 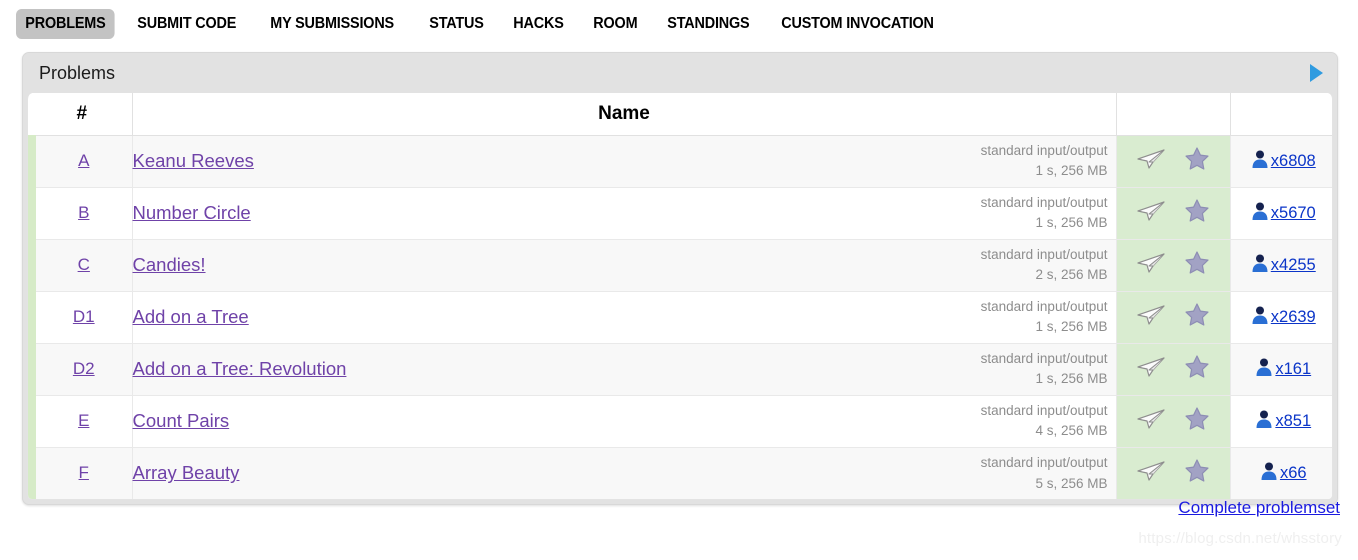 I want to click on col-header-name: Name, so click(x=624, y=114).